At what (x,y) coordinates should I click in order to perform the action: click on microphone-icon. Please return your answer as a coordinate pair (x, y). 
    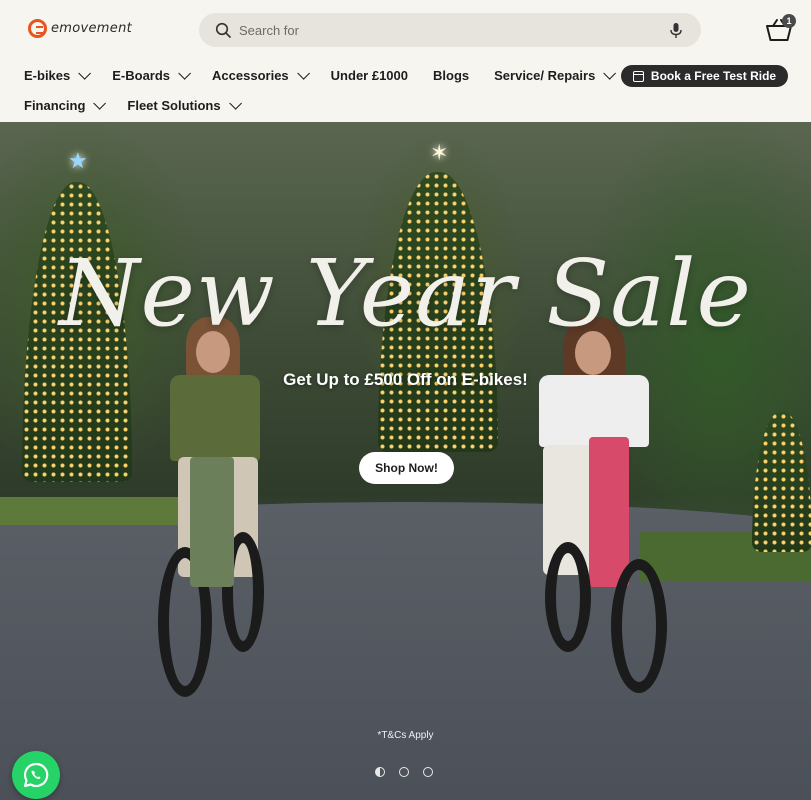
    Looking at the image, I should click on (676, 30).